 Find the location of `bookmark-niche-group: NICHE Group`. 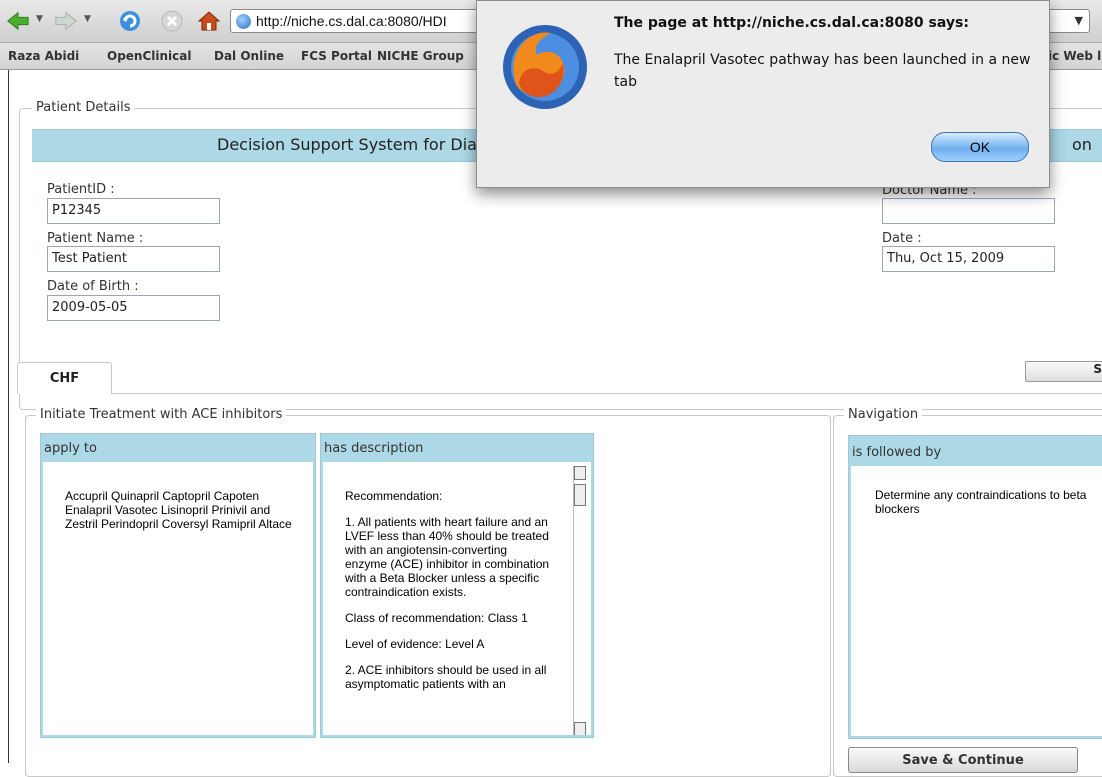

bookmark-niche-group: NICHE Group is located at coordinates (420, 56).